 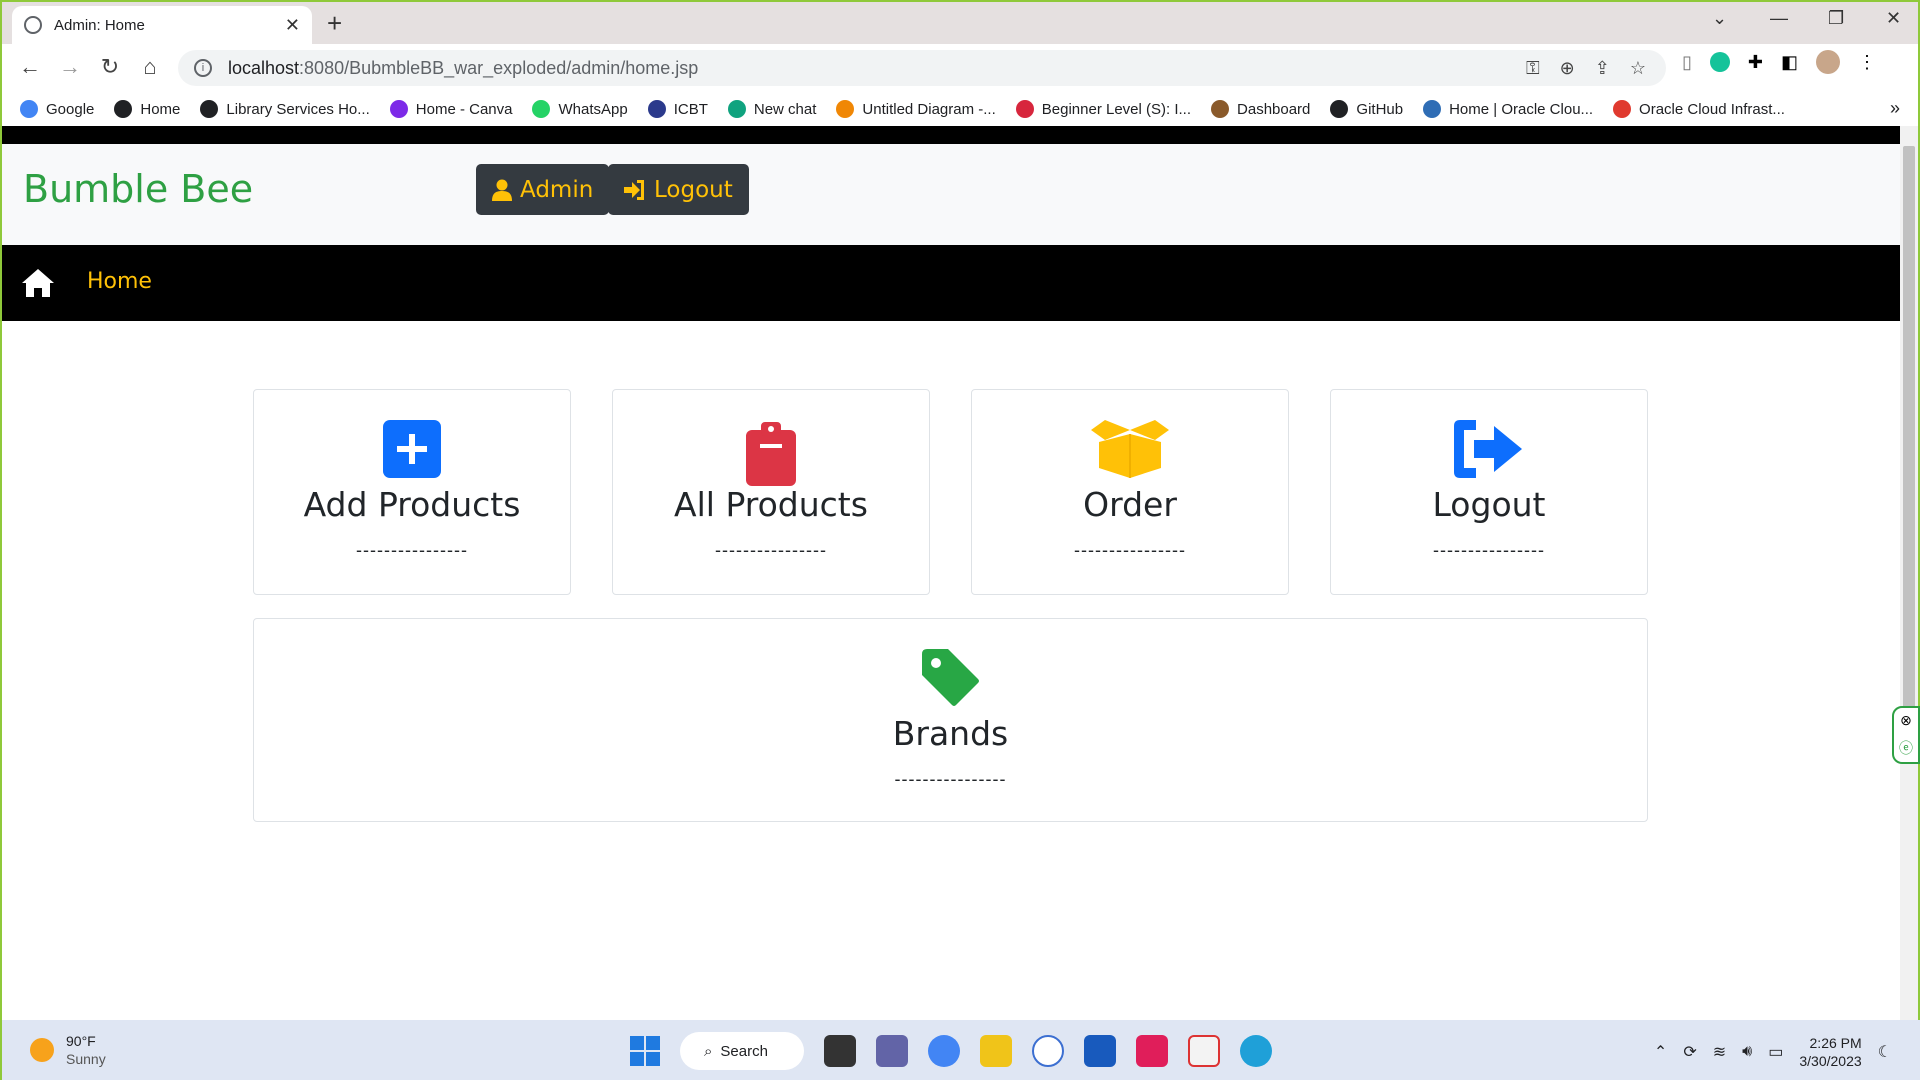 I want to click on start-button, so click(x=645, y=1051).